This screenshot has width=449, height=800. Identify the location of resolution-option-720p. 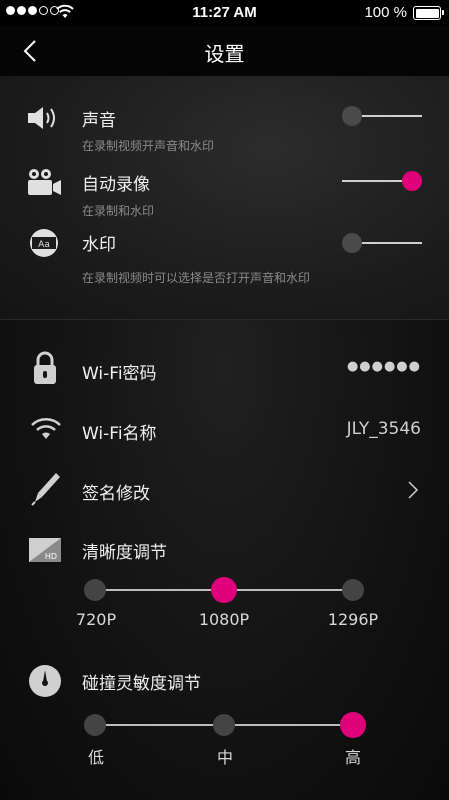
(95, 590).